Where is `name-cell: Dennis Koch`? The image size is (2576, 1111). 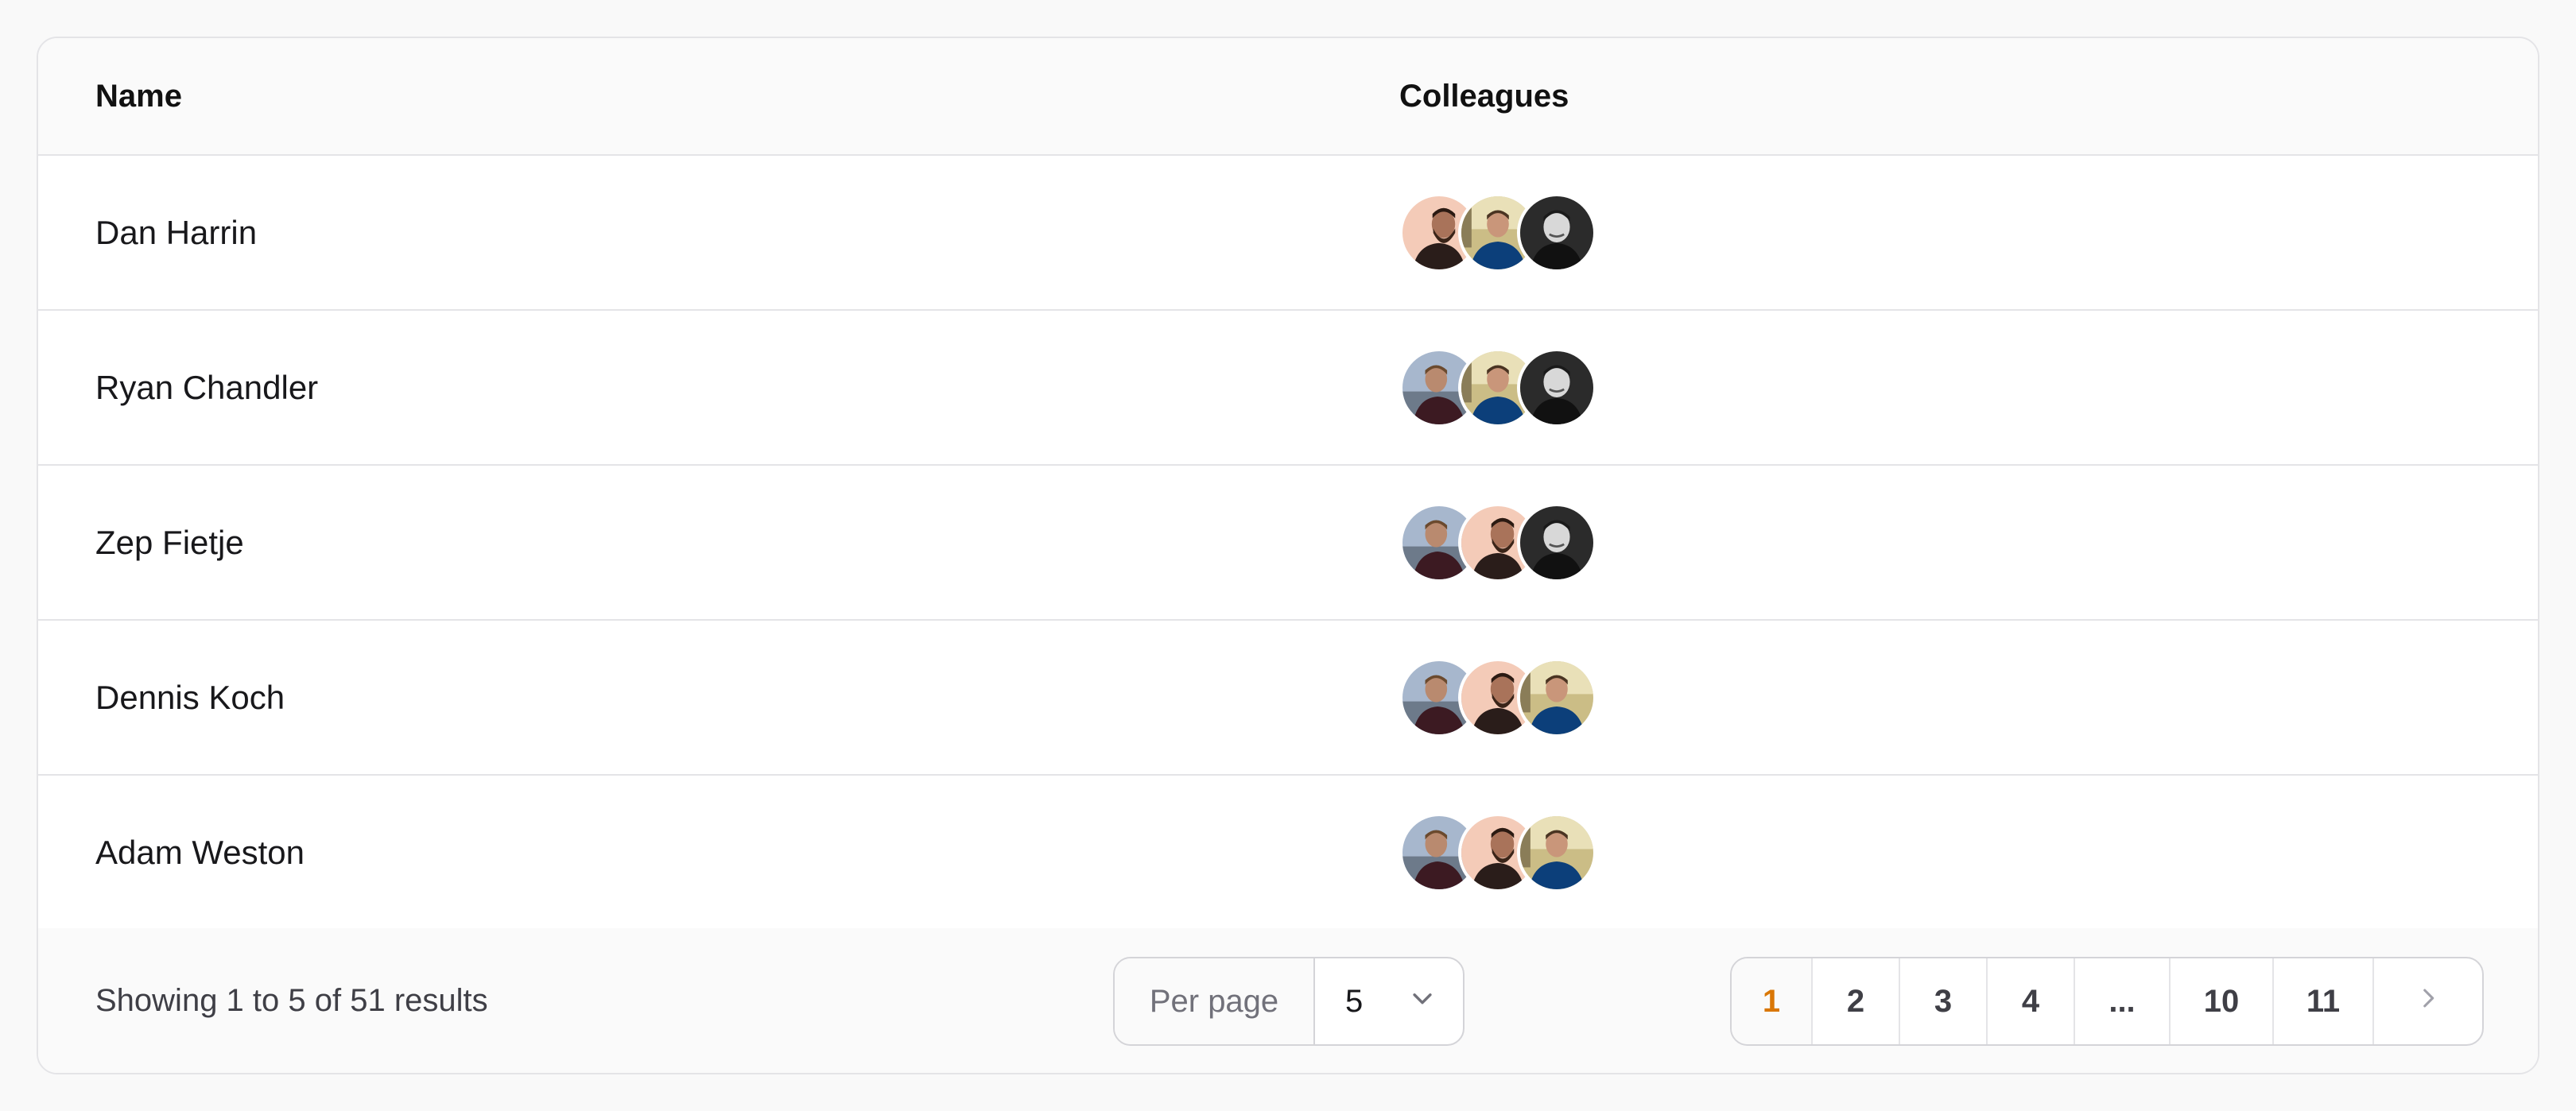 name-cell: Dennis Koch is located at coordinates (190, 697).